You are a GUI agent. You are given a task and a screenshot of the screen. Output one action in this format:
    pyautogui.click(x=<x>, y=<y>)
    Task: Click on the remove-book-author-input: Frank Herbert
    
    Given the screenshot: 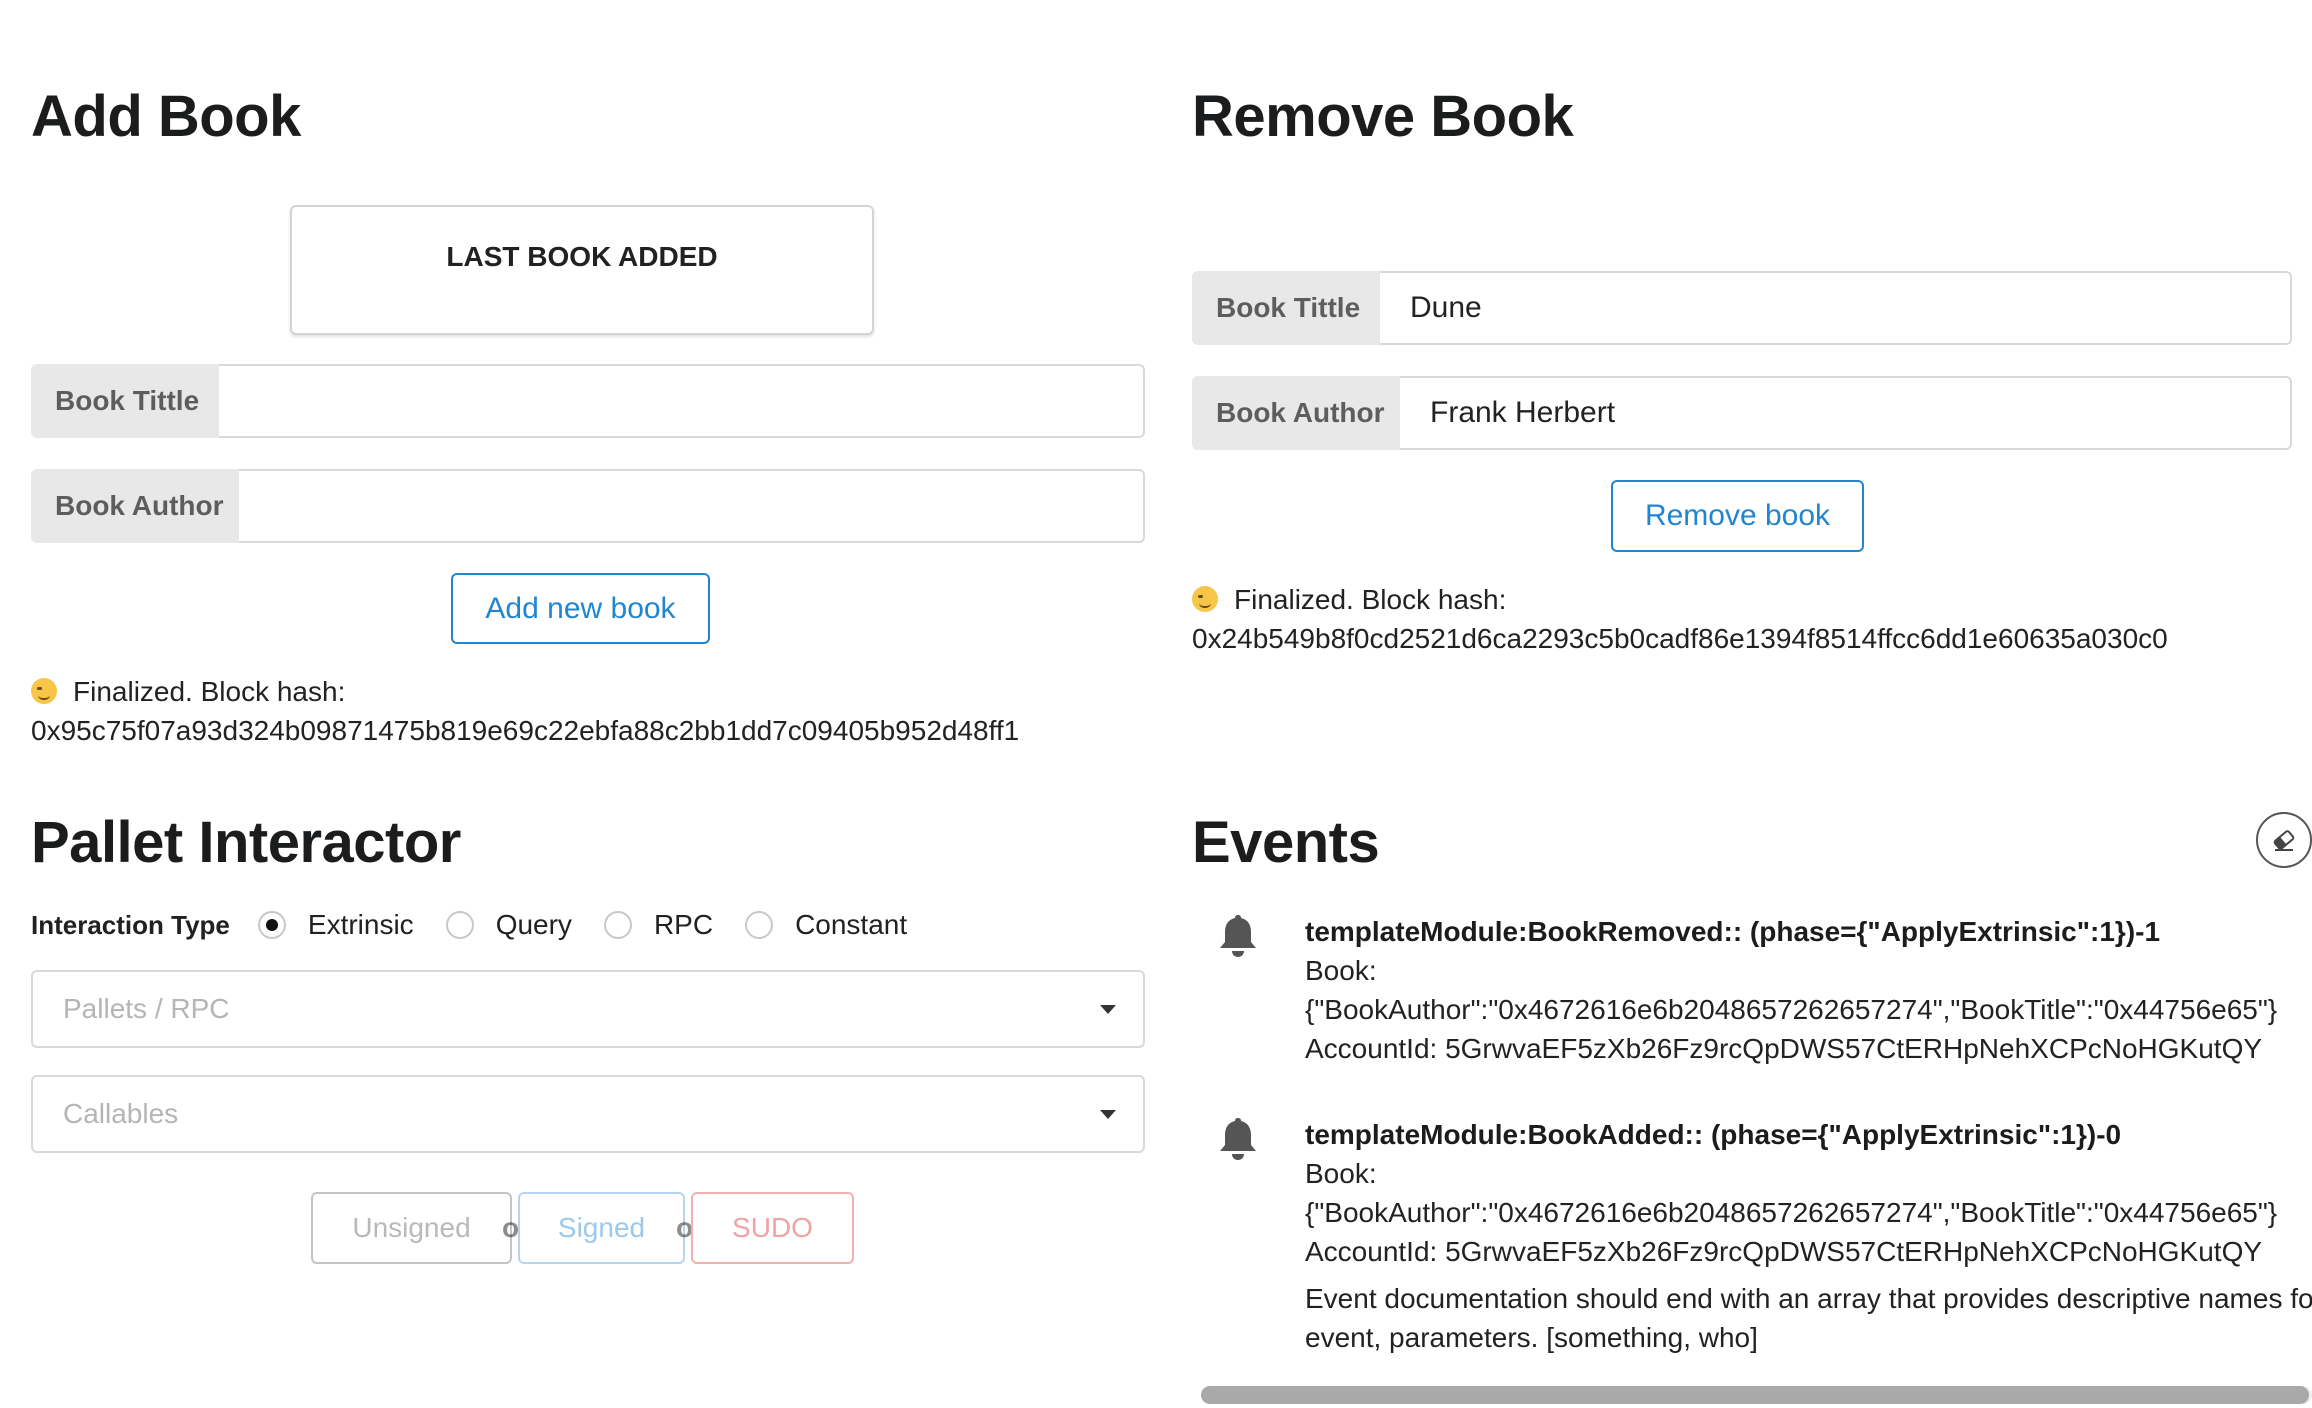 What is the action you would take?
    pyautogui.click(x=1846, y=413)
    